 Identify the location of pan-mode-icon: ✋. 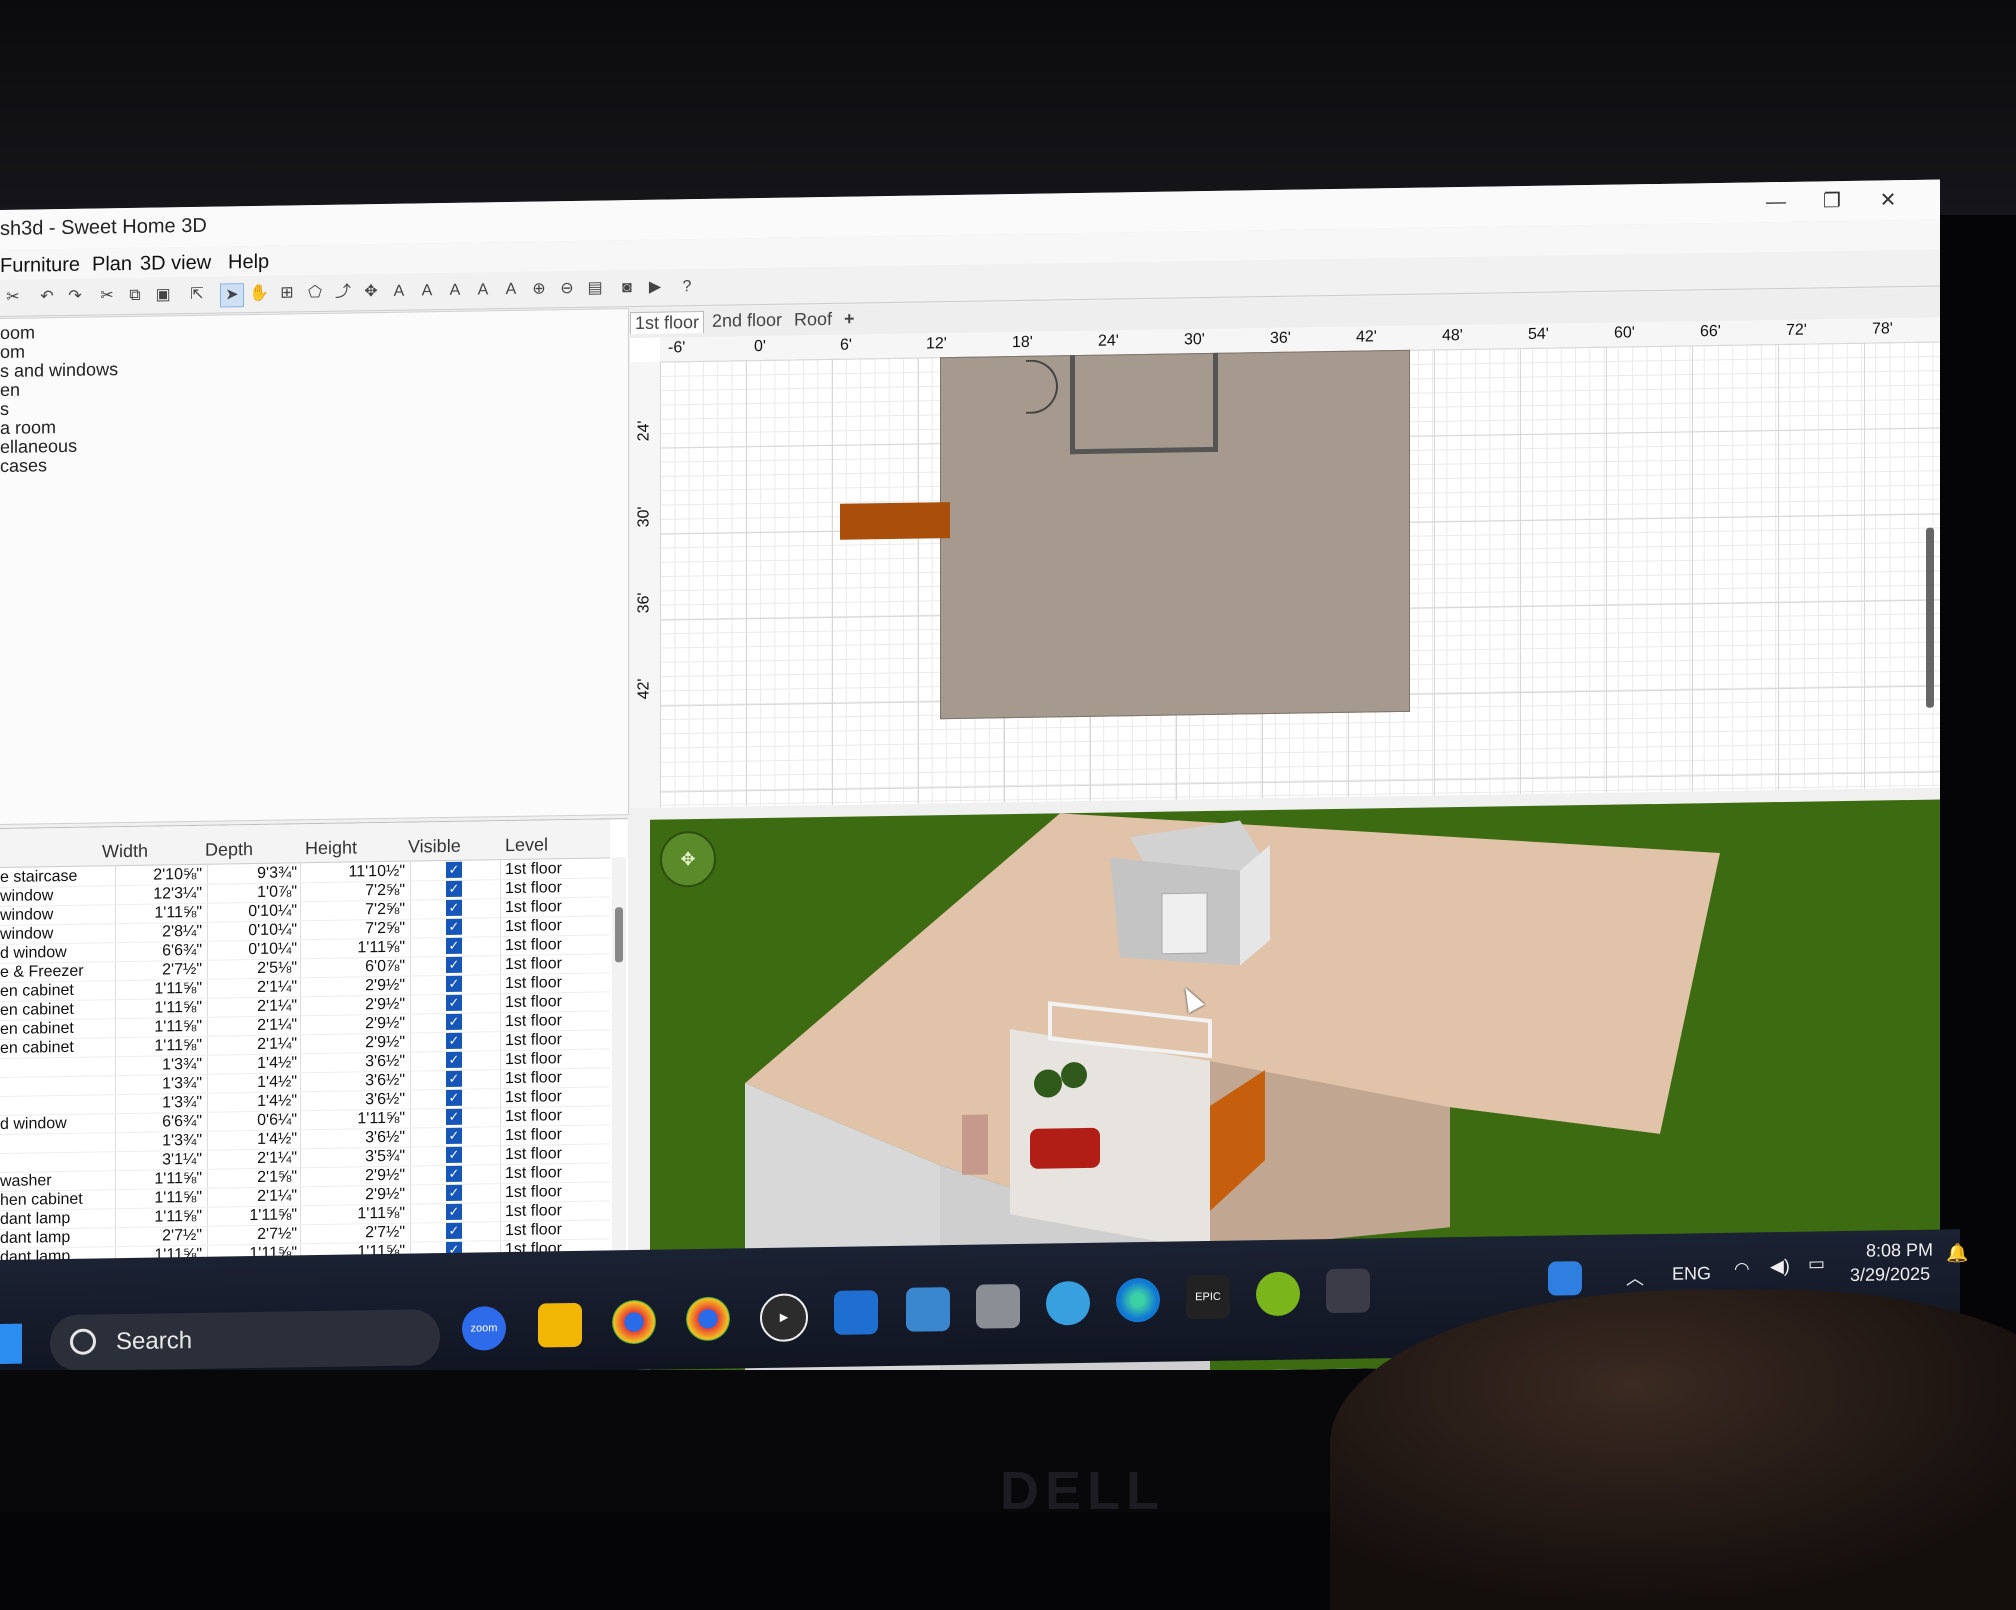
(259, 294).